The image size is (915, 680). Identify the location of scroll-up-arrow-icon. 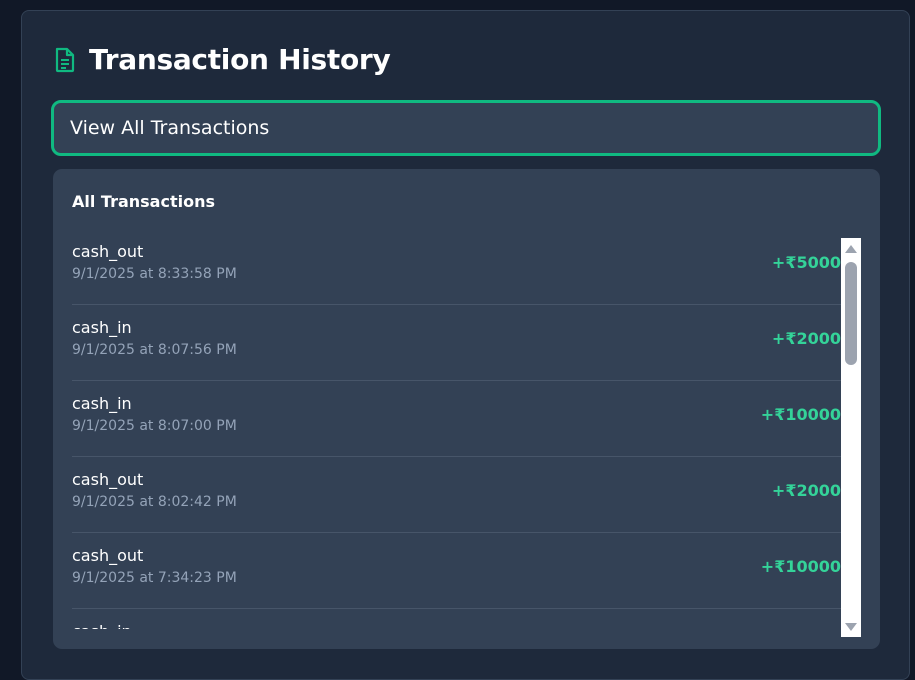
(851, 249).